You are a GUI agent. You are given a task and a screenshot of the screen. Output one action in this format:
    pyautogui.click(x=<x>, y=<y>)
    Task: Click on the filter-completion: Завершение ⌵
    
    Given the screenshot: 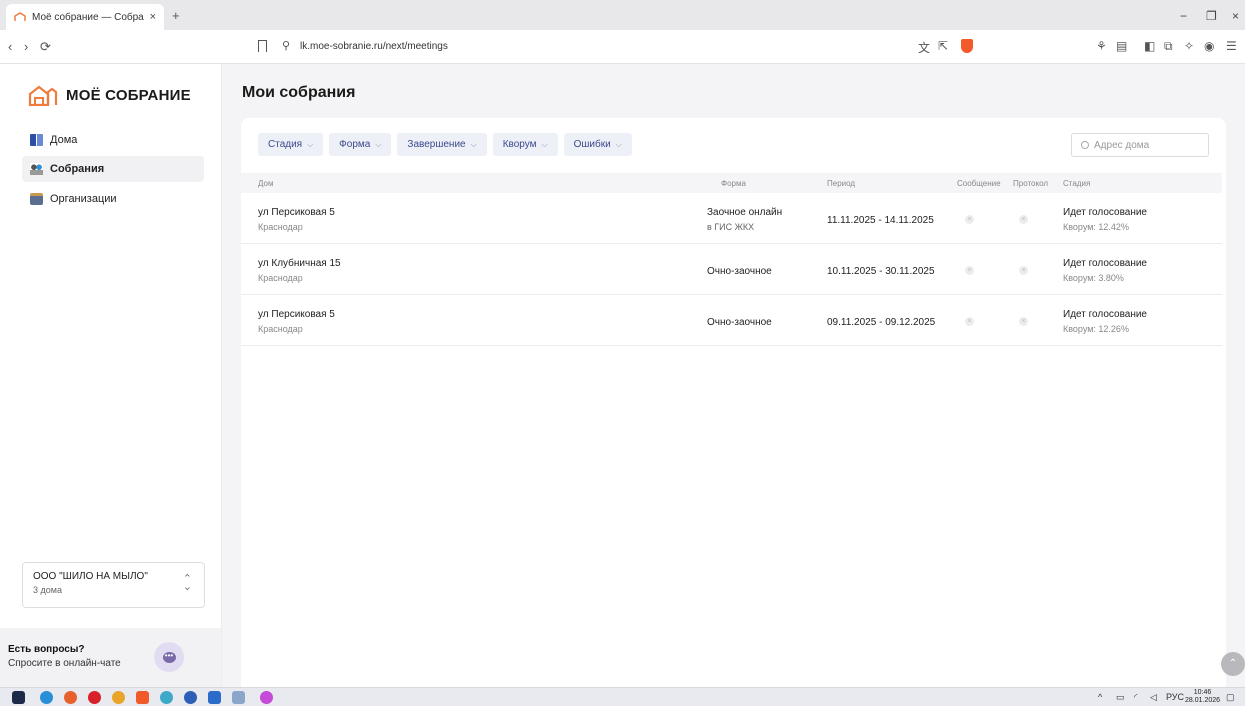 What is the action you would take?
    pyautogui.click(x=442, y=144)
    